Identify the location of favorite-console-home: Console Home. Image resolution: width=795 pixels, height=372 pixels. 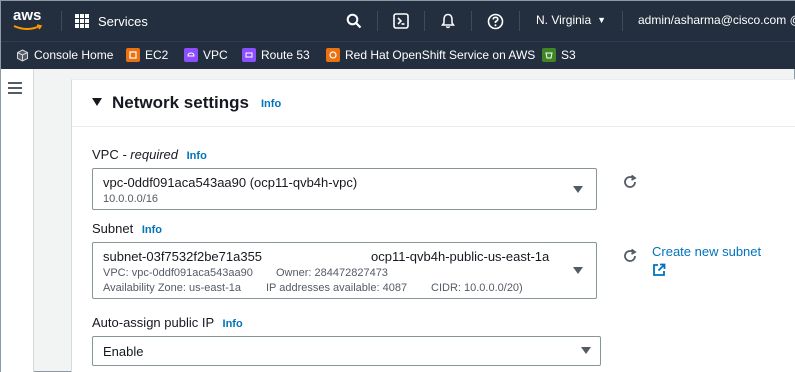
(64, 55).